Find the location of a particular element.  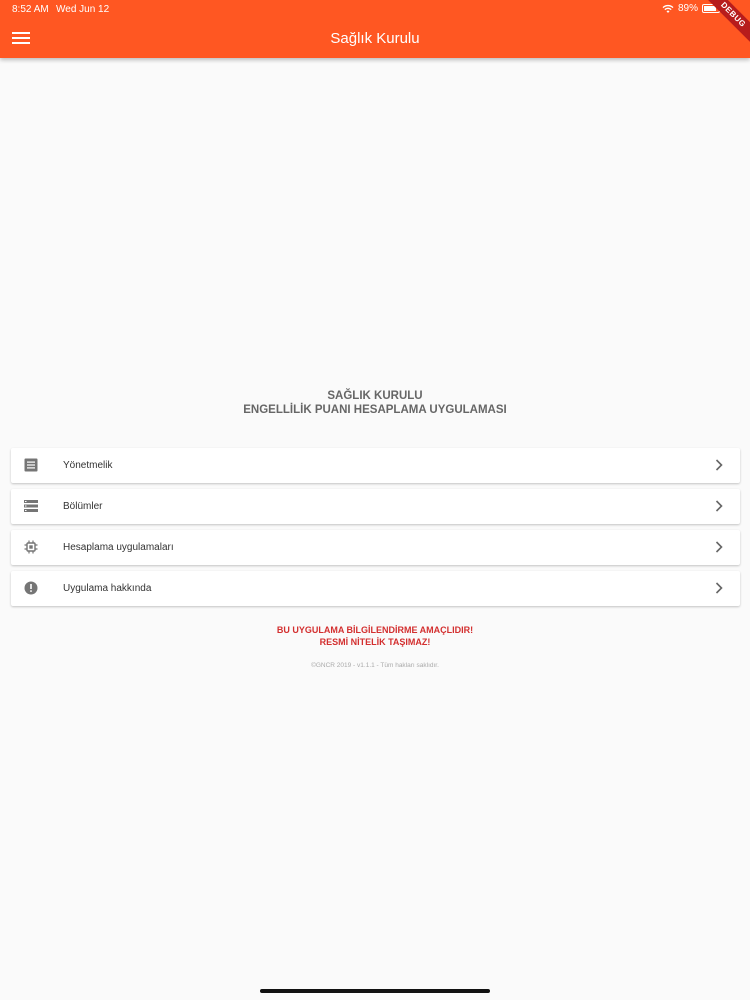

wifi-icon is located at coordinates (668, 8).